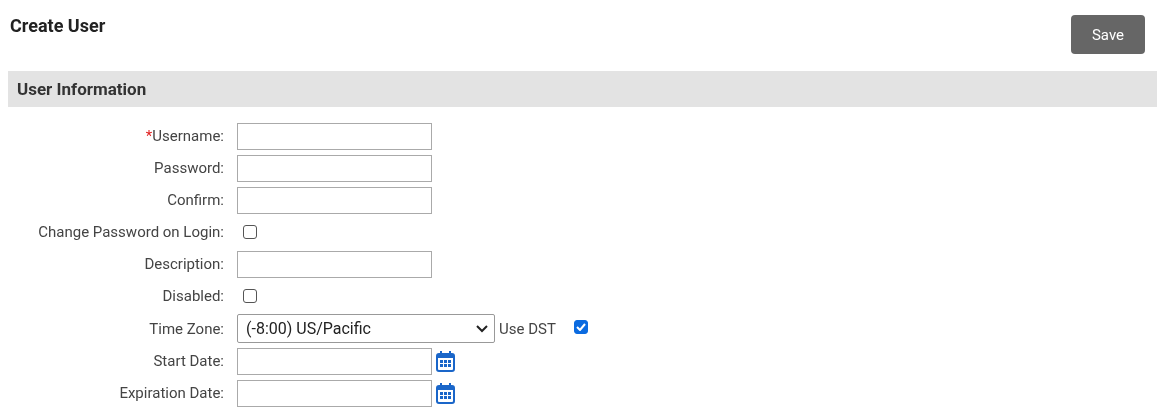 The width and height of the screenshot is (1160, 410). What do you see at coordinates (186, 328) in the screenshot?
I see `field-label: Time Zone:` at bounding box center [186, 328].